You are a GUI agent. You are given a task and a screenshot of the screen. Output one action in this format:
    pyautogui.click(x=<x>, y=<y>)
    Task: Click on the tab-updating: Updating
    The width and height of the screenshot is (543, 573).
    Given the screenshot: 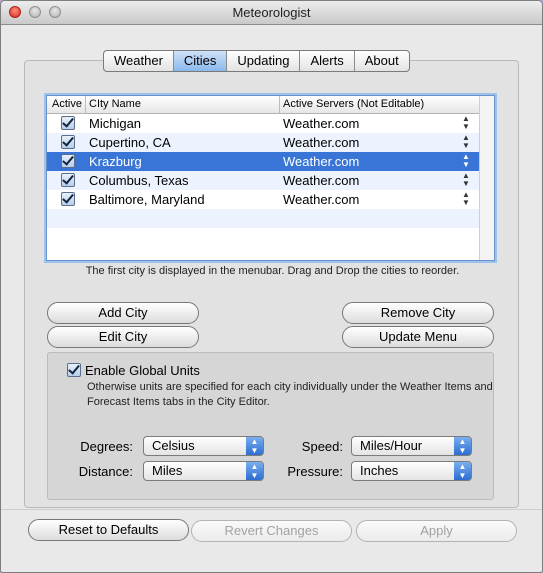 What is the action you would take?
    pyautogui.click(x=264, y=61)
    